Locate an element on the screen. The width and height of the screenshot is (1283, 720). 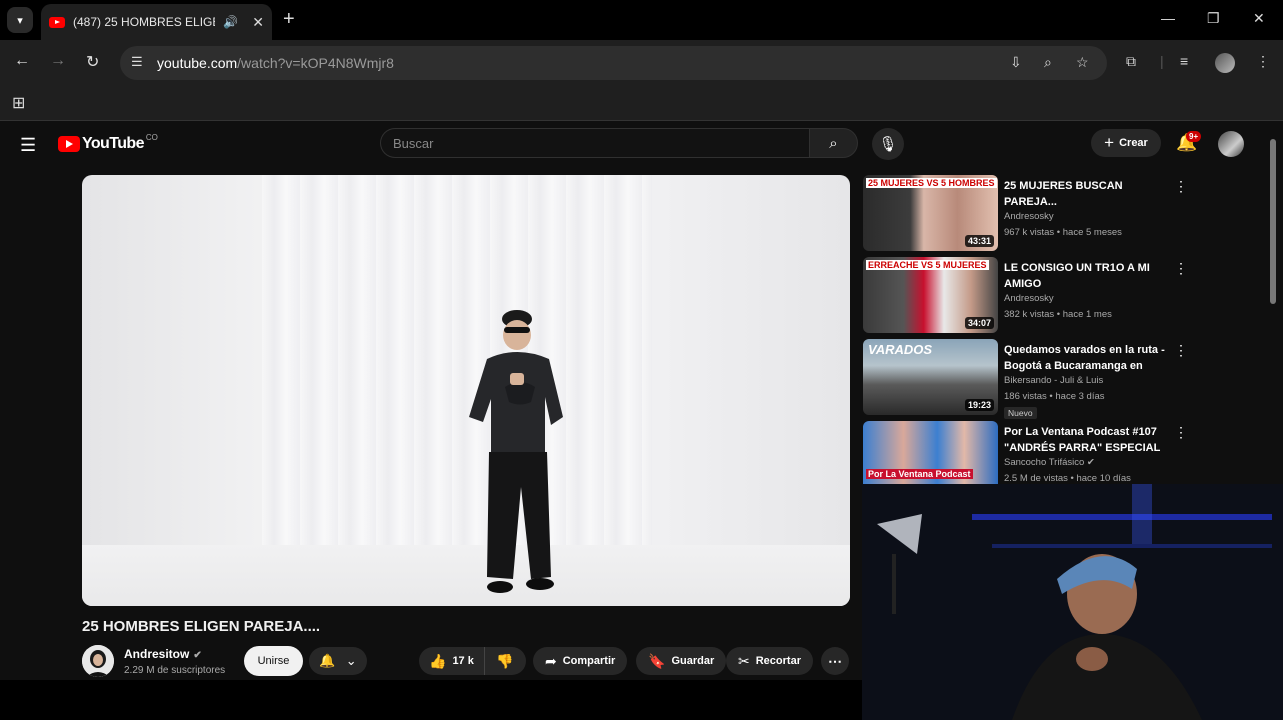
recommendation-channel: Sancocho Trifásico ✔ is located at coordinates (1049, 462).